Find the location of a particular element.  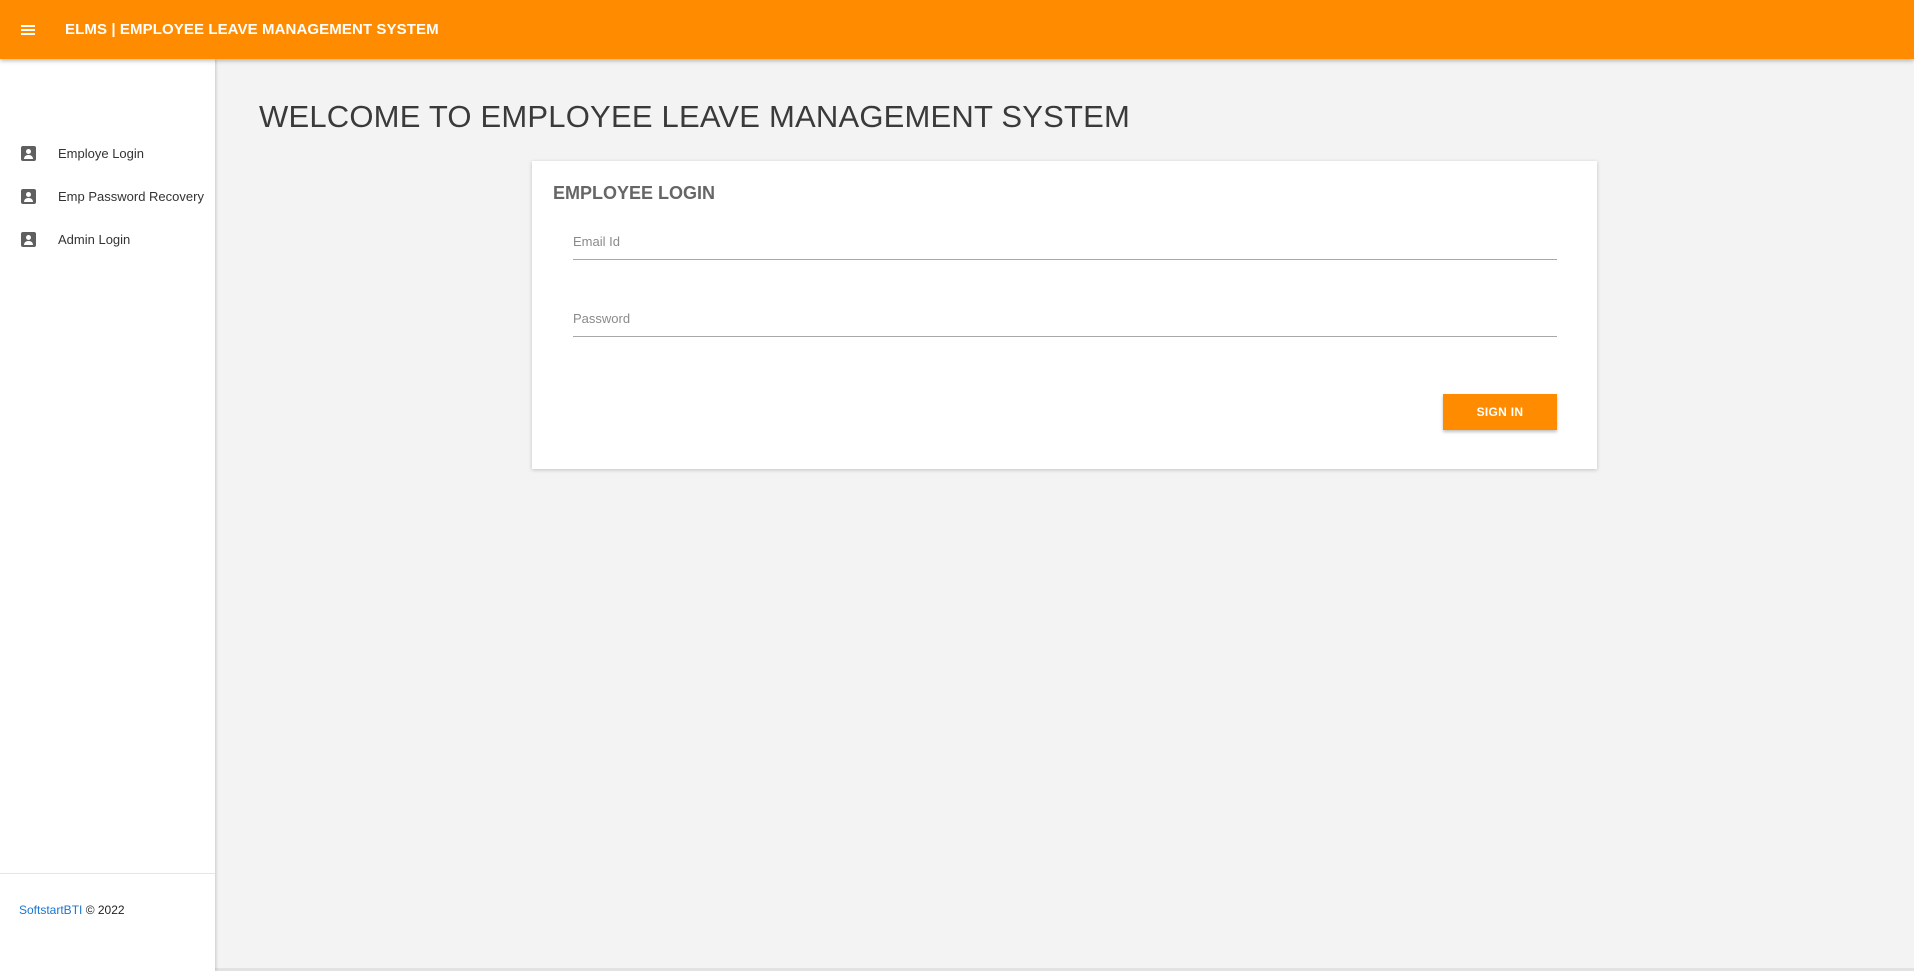

password-field is located at coordinates (1065, 319).